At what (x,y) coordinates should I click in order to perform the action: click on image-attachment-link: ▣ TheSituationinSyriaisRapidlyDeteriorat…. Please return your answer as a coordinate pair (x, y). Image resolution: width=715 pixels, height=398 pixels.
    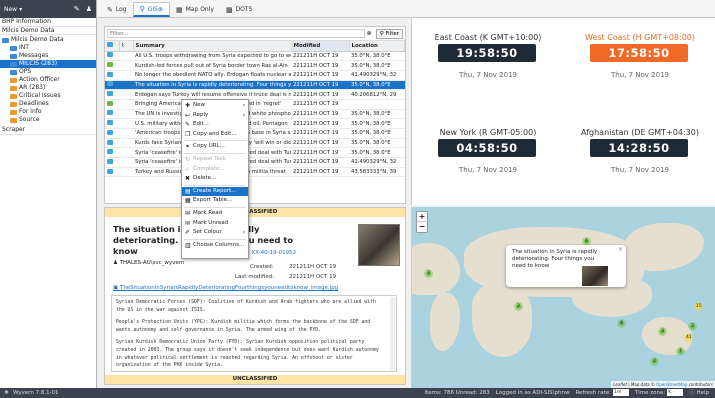
    Looking at the image, I should click on (225, 288).